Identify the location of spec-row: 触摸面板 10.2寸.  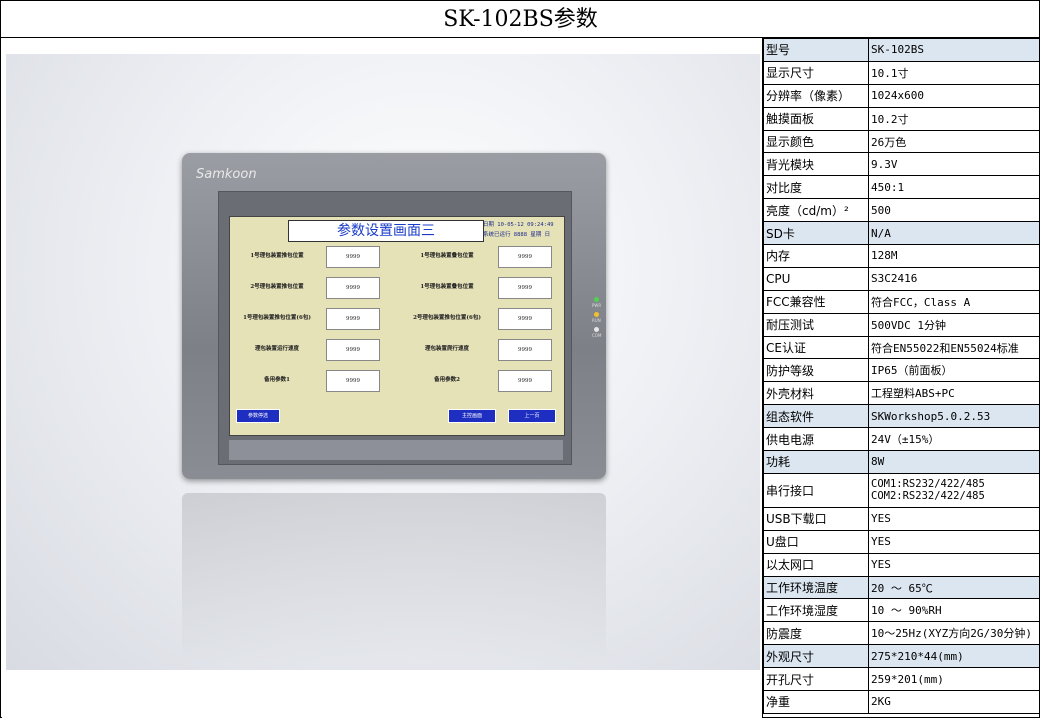
(901, 118).